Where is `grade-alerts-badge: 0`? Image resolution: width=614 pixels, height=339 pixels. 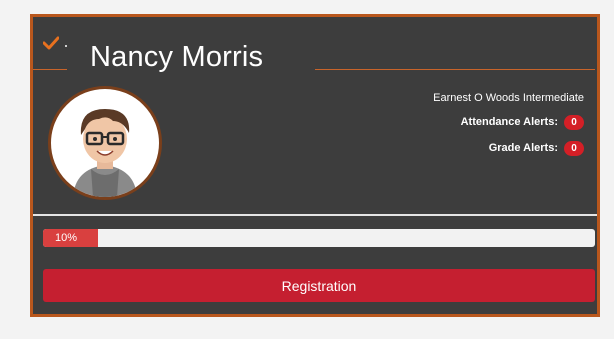
grade-alerts-badge: 0 is located at coordinates (574, 148).